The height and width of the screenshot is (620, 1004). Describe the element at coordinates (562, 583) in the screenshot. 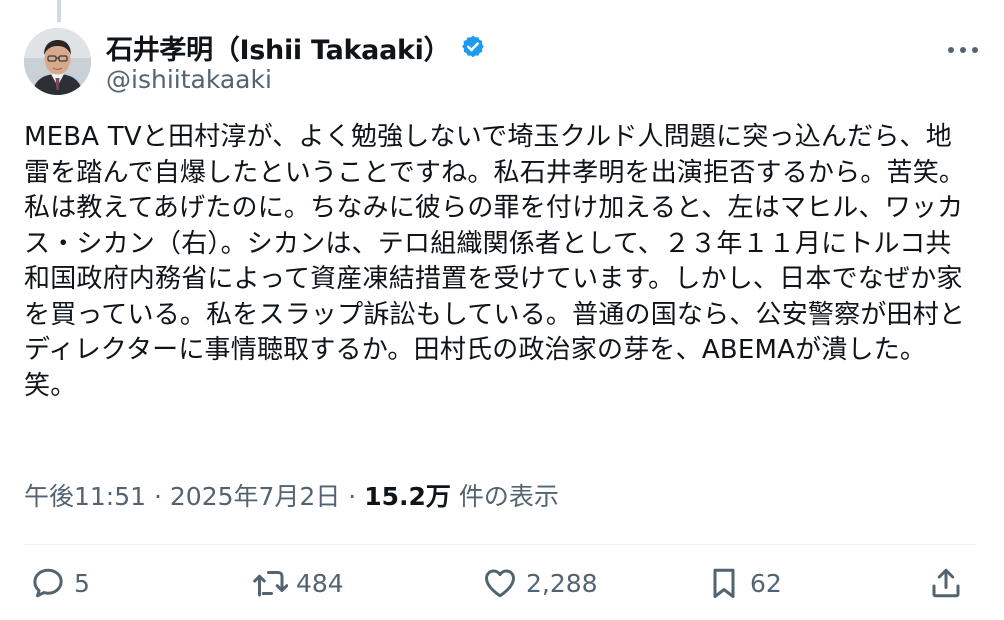

I see `like-count: 2,288` at that location.